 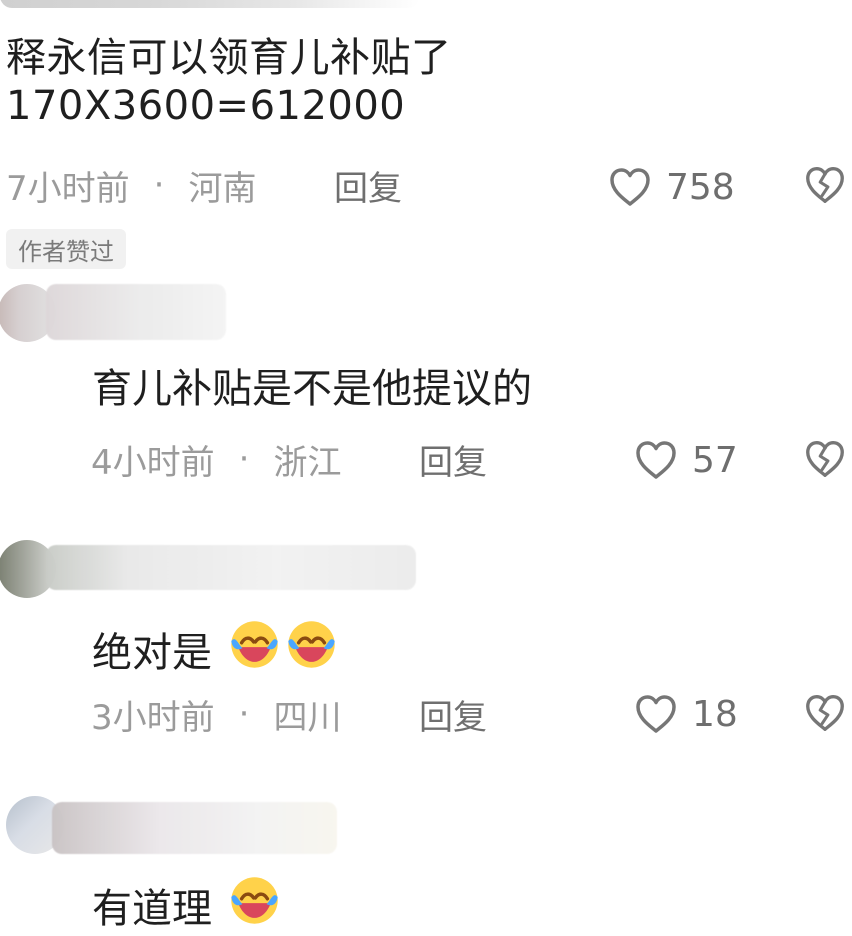 What do you see at coordinates (152, 653) in the screenshot?
I see `reply-text-content: 绝对是` at bounding box center [152, 653].